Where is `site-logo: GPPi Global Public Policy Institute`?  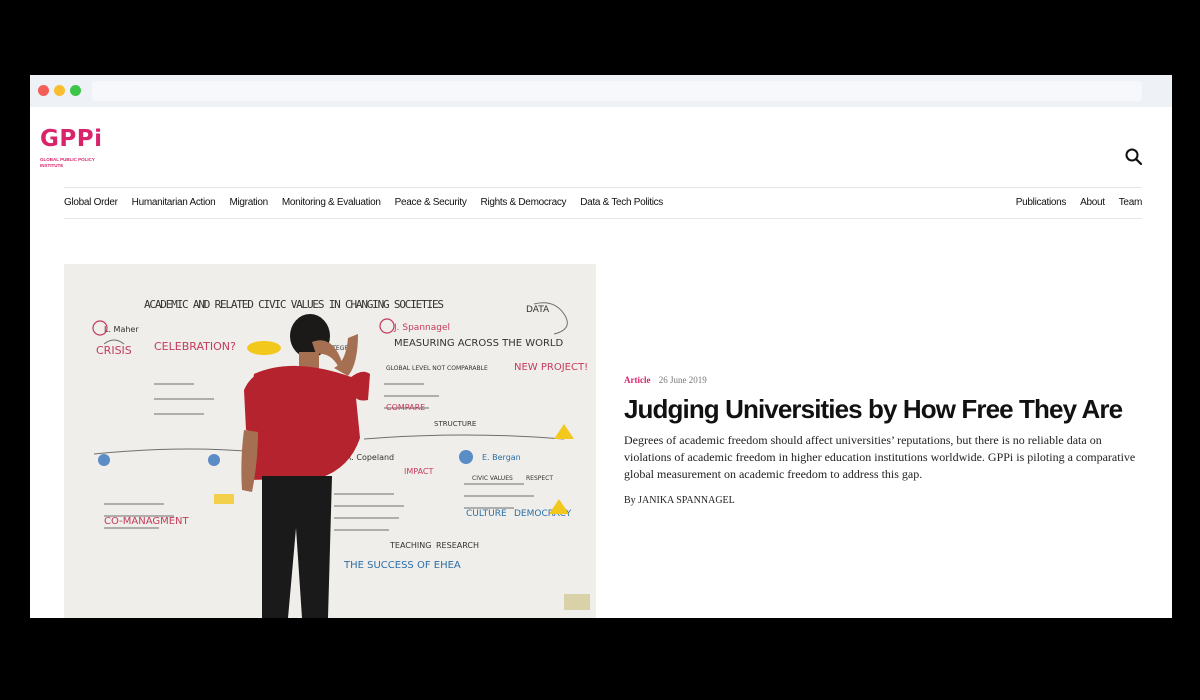 site-logo: GPPi Global Public Policy Institute is located at coordinates (75, 147).